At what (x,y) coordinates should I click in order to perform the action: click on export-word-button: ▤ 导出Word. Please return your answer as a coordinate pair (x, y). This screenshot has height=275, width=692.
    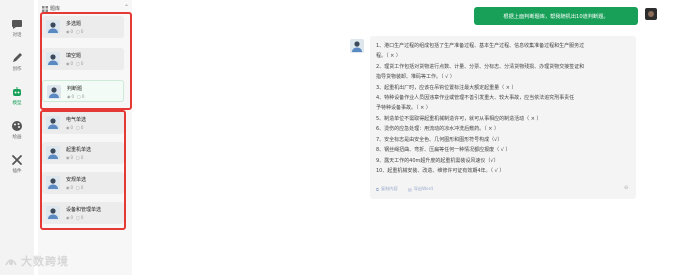
    Looking at the image, I should click on (420, 189).